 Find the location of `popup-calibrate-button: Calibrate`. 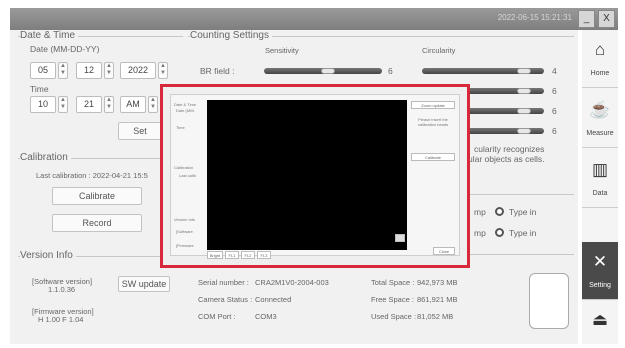

popup-calibrate-button: Calibrate is located at coordinates (433, 157).